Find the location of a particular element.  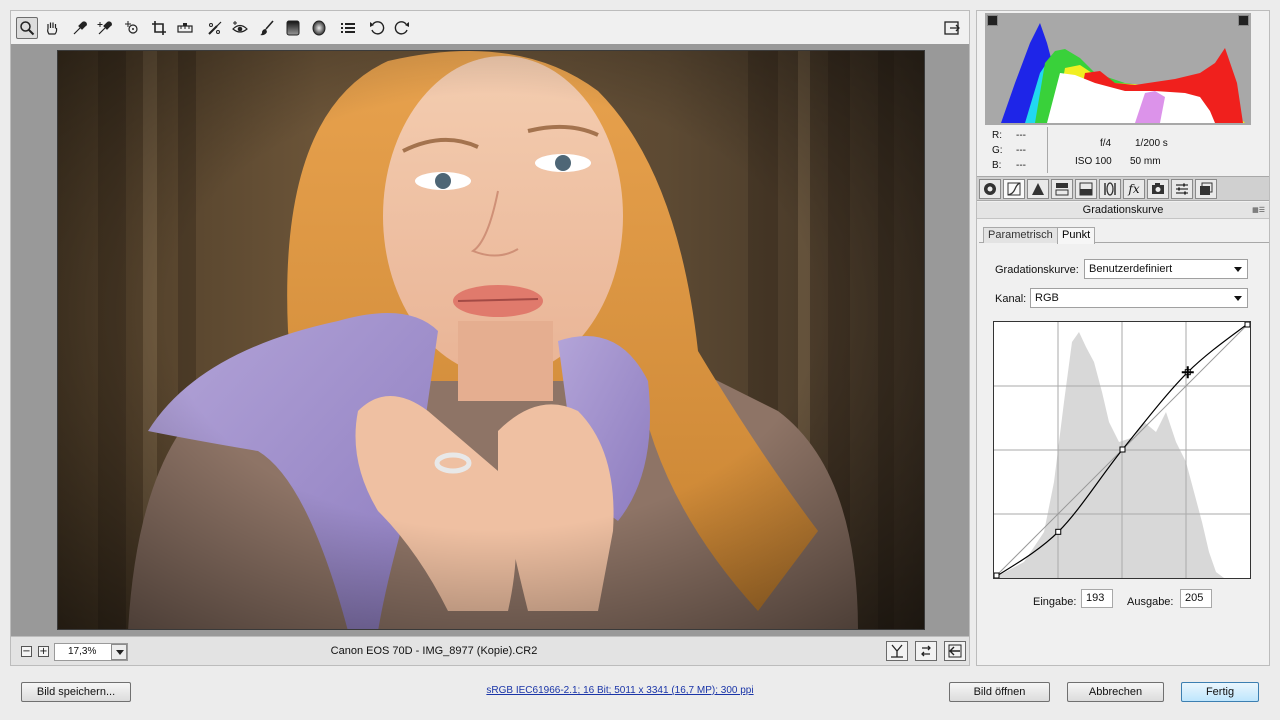

snapshot-icon is located at coordinates (1206, 188).